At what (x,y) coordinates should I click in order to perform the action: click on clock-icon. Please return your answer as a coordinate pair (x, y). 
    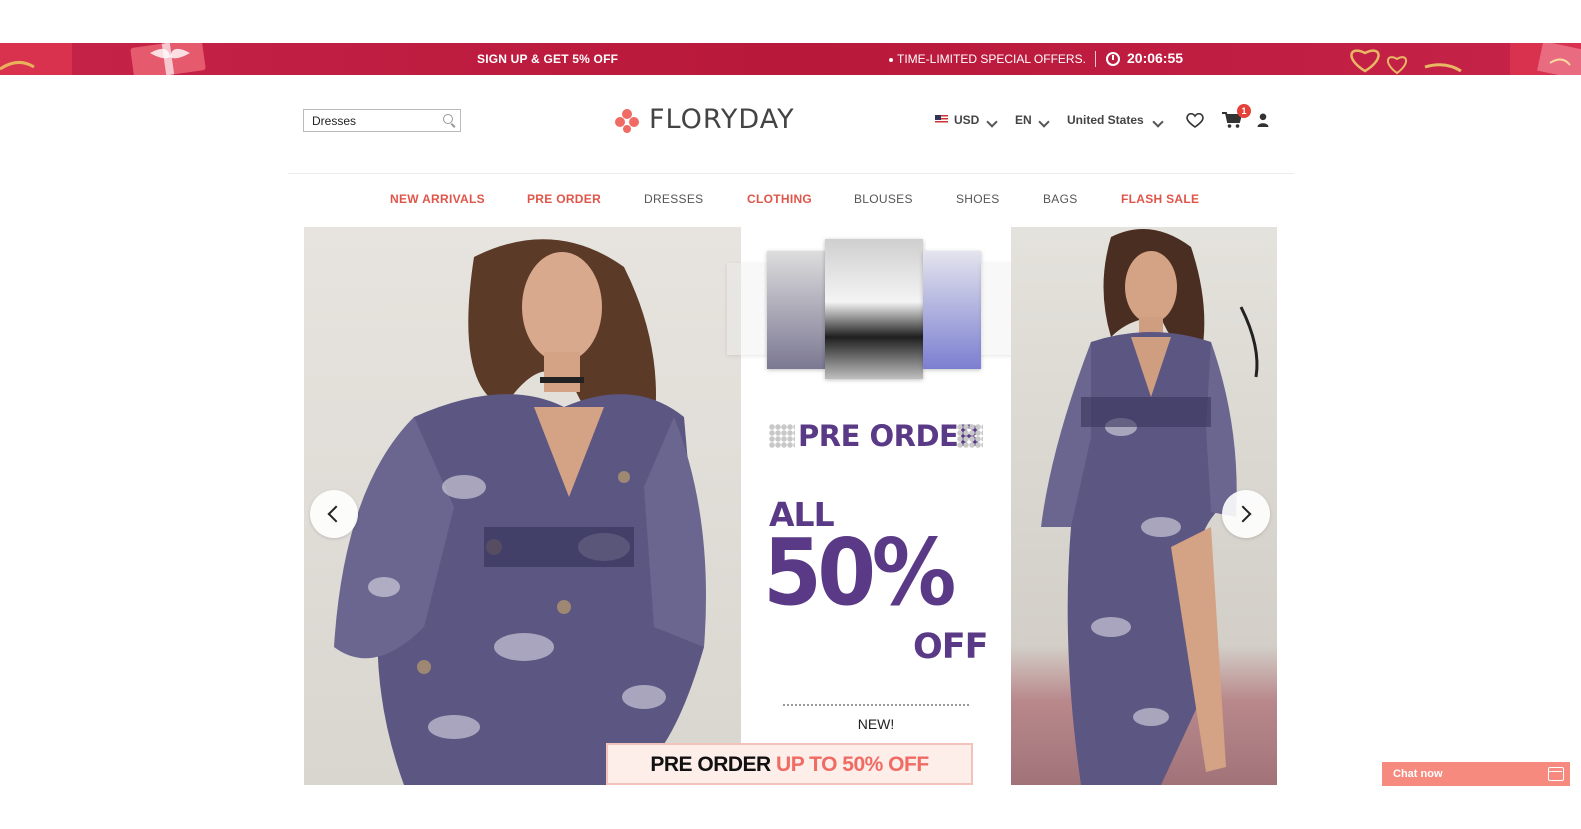
    Looking at the image, I should click on (1113, 59).